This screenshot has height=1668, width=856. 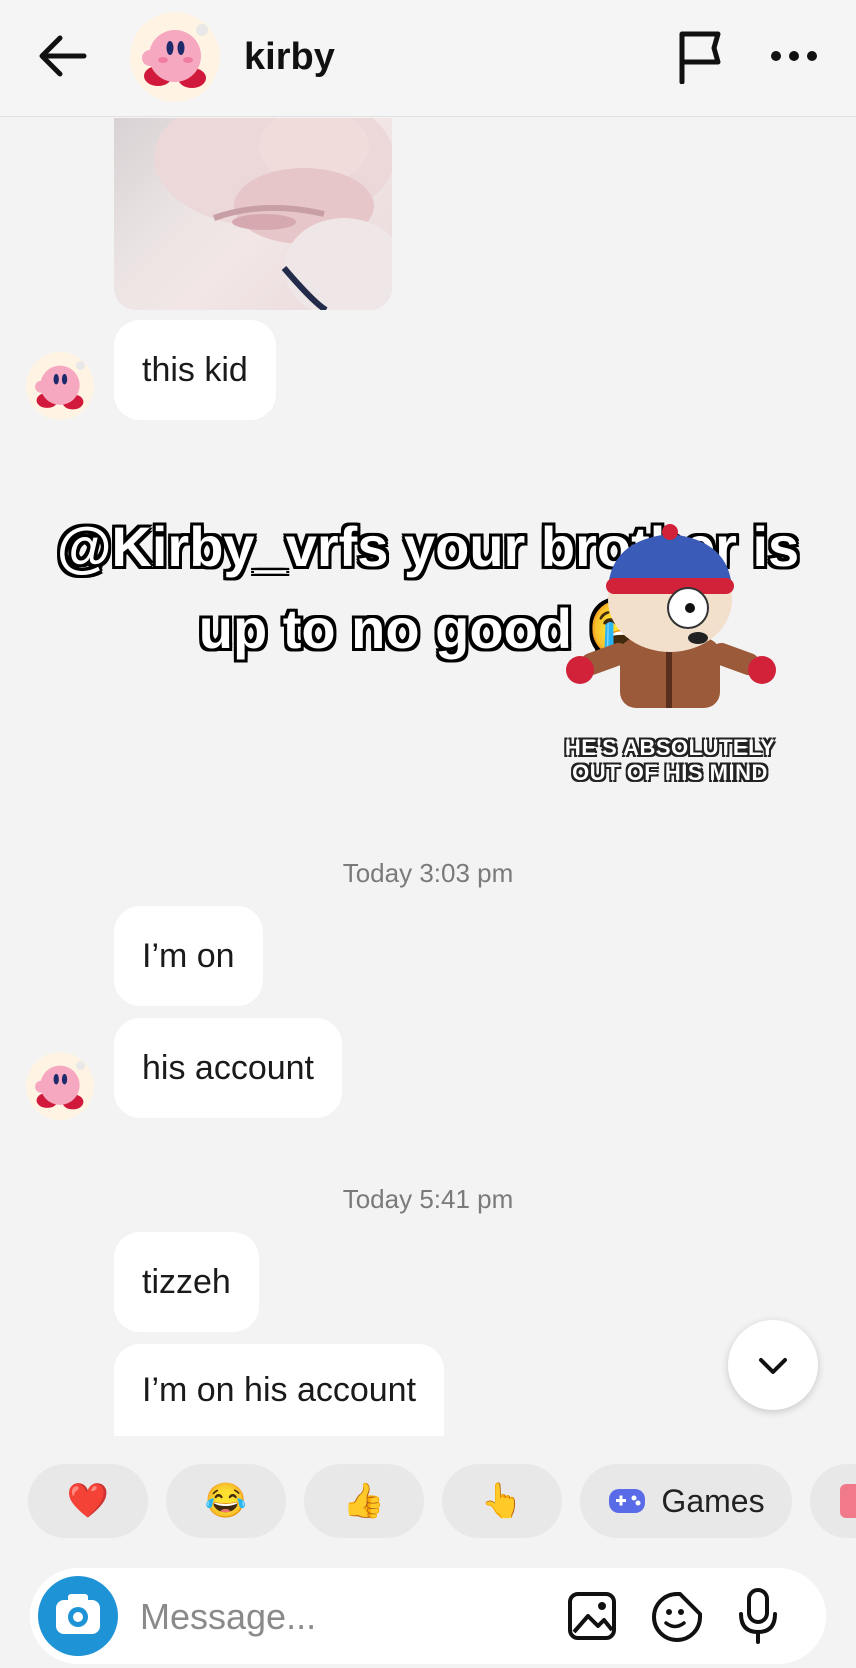 What do you see at coordinates (188, 956) in the screenshot?
I see `message-bubble: I’m on` at bounding box center [188, 956].